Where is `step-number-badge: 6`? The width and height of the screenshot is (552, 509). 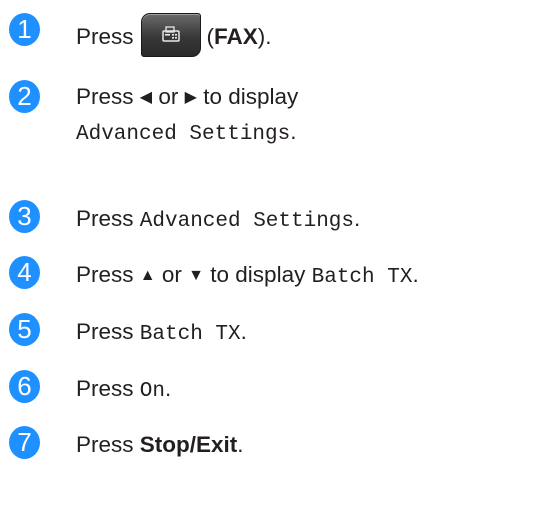
step-number-badge: 6 is located at coordinates (24, 386).